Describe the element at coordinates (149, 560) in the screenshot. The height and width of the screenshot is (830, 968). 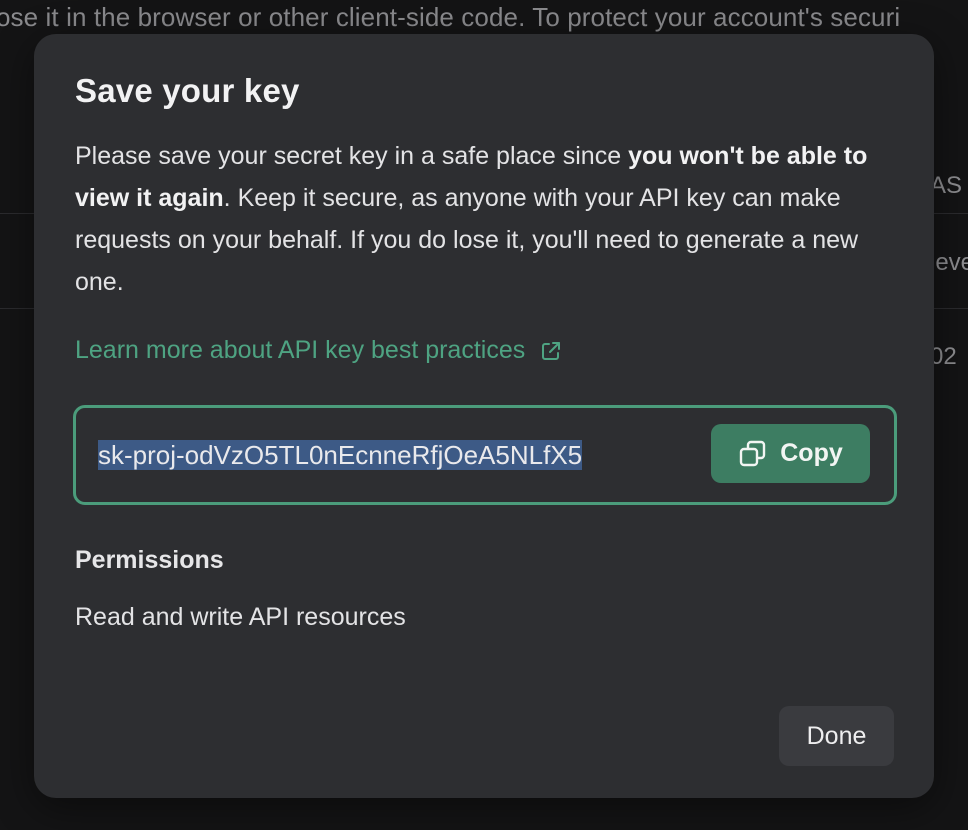
I see `permissions-heading: Permissions` at that location.